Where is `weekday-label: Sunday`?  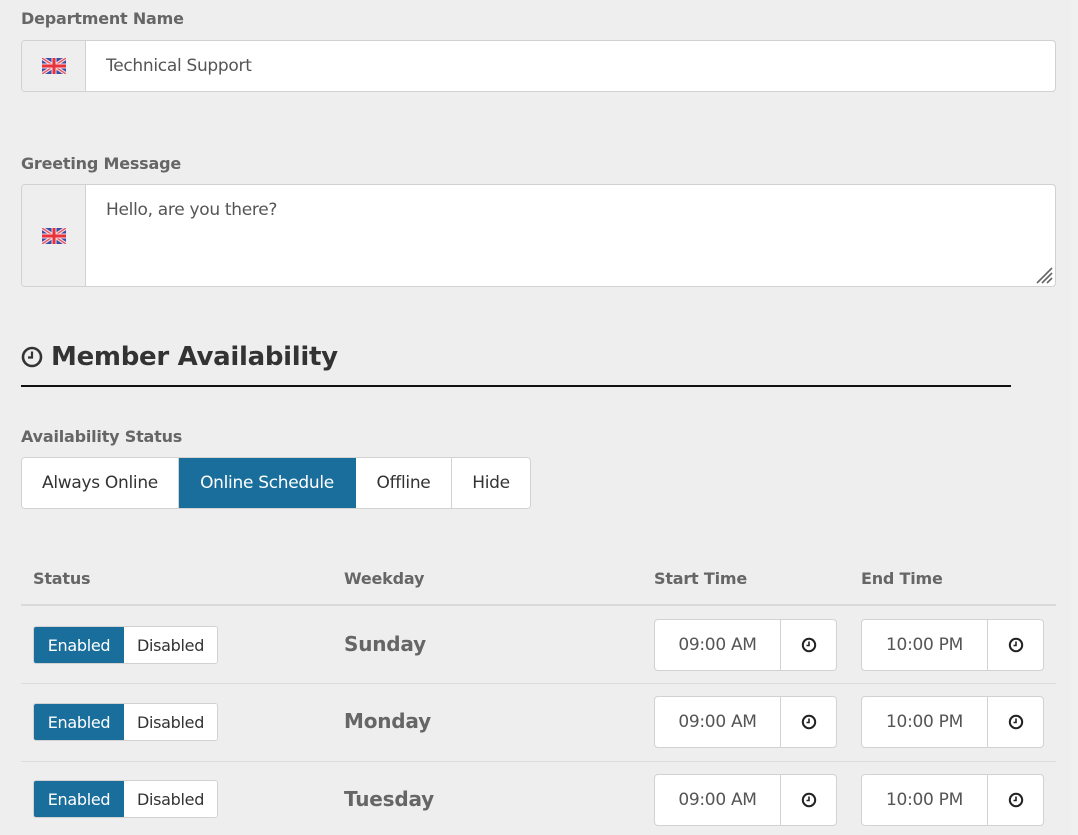
weekday-label: Sunday is located at coordinates (385, 644).